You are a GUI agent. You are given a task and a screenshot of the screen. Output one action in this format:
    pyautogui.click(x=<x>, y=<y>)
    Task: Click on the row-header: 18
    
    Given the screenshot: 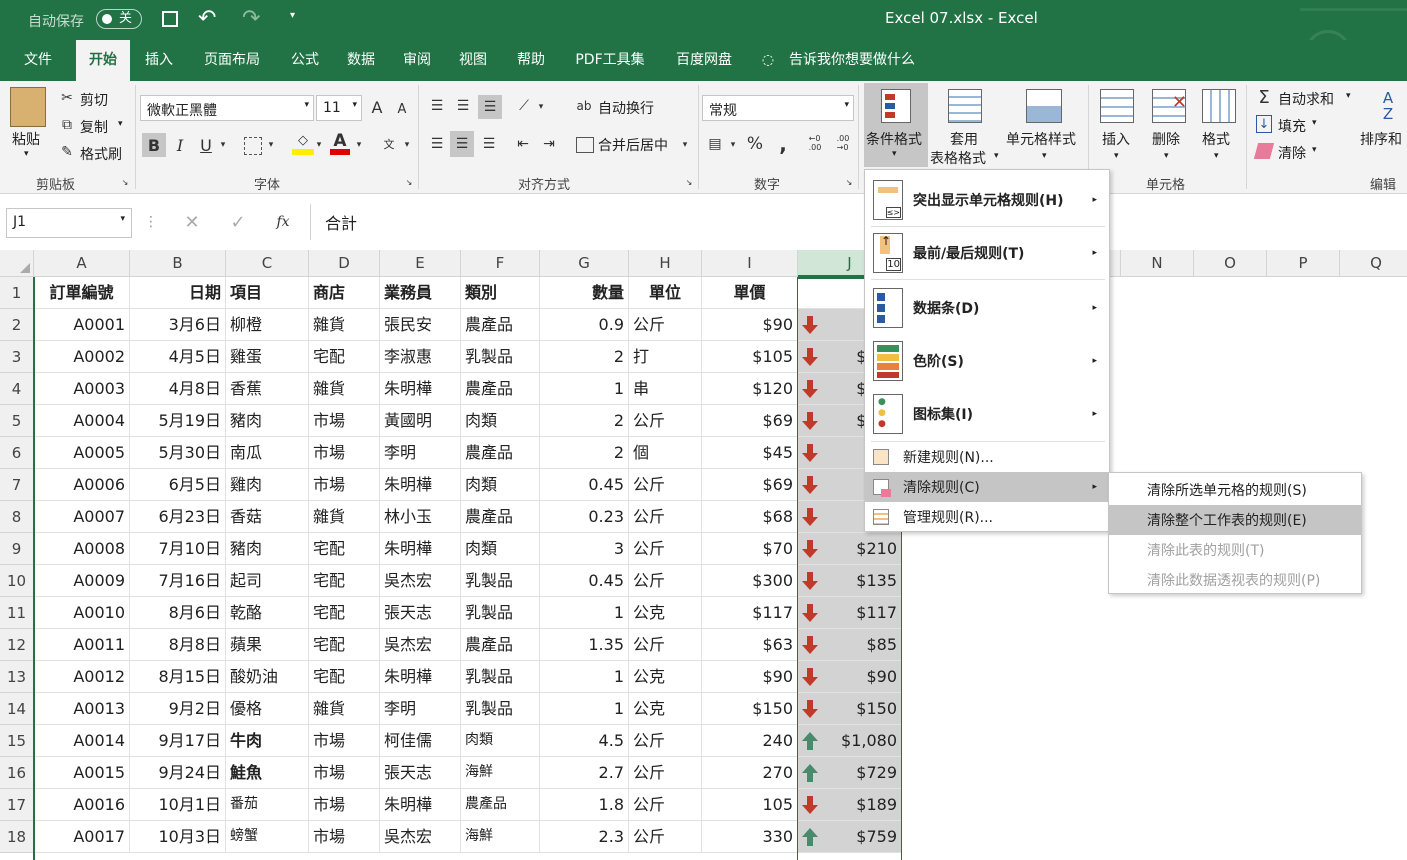 What is the action you would take?
    pyautogui.click(x=17, y=837)
    